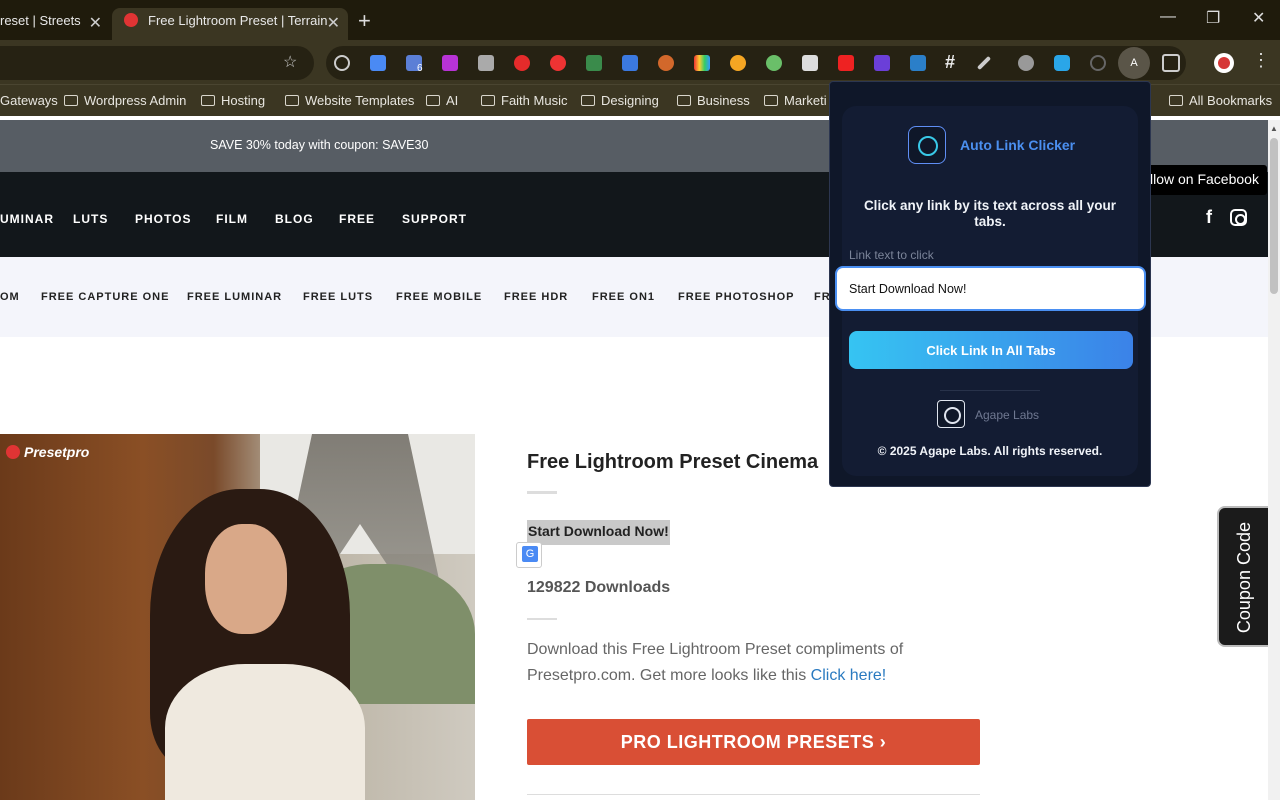  I want to click on globe-extension-icon, so click(342, 63).